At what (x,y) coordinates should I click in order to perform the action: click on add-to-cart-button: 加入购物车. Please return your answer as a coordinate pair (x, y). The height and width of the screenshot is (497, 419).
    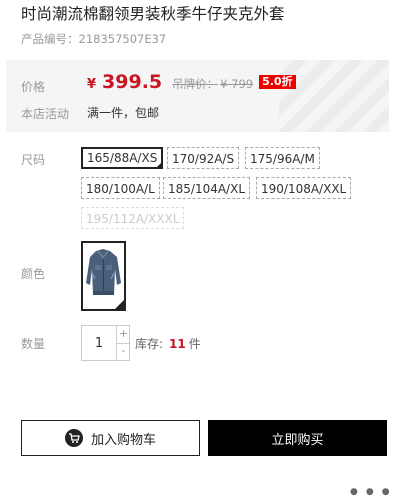
    Looking at the image, I should click on (110, 438).